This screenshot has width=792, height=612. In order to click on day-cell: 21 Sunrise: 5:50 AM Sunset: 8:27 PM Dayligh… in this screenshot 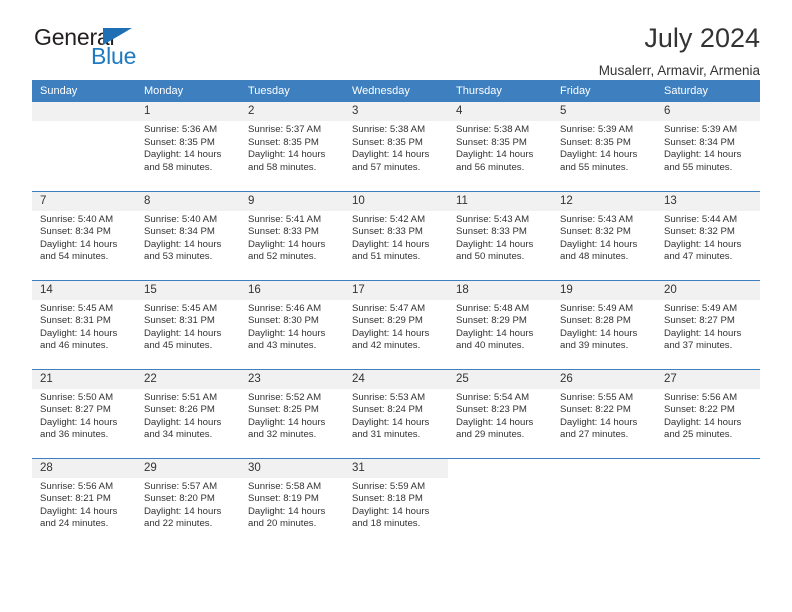, I will do `click(84, 413)`.